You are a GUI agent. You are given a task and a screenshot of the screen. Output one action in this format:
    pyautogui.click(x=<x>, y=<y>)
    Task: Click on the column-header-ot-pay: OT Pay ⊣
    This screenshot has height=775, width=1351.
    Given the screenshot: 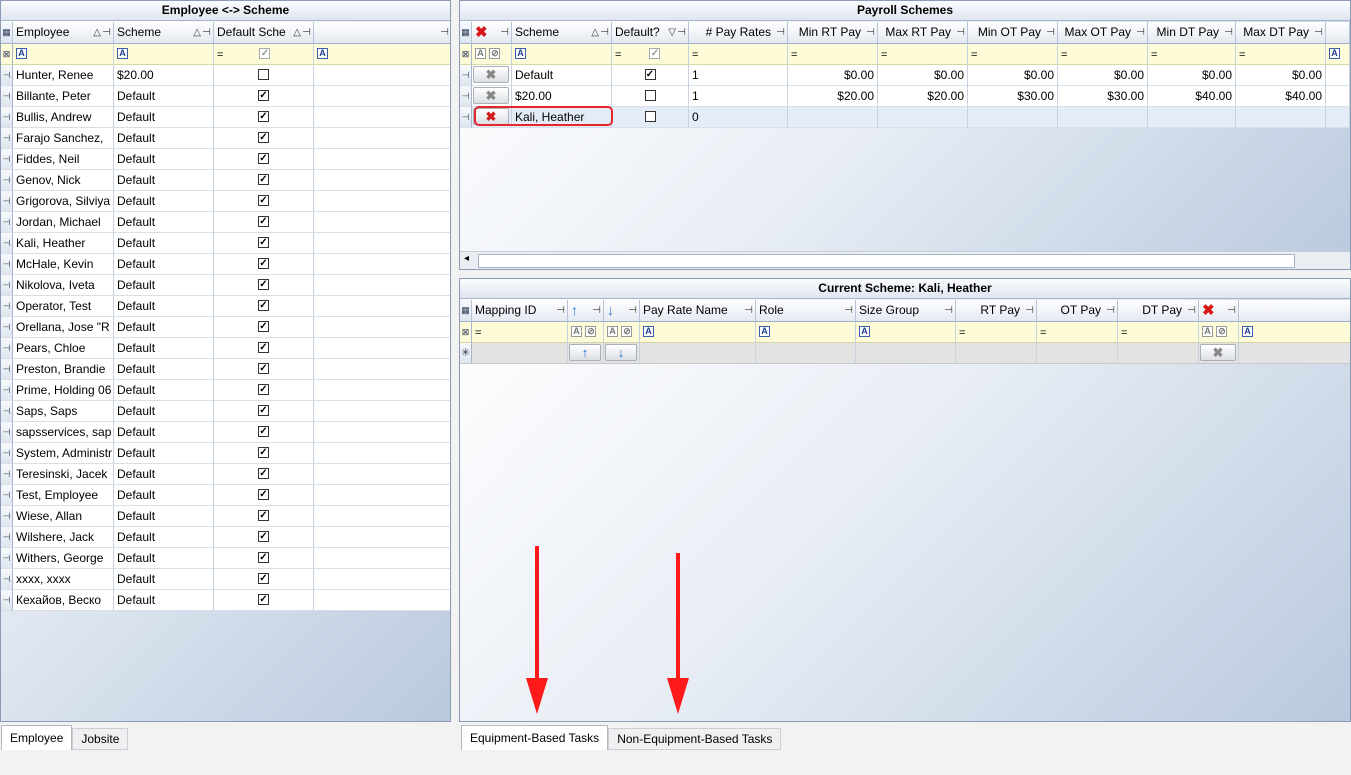 What is the action you would take?
    pyautogui.click(x=1077, y=311)
    